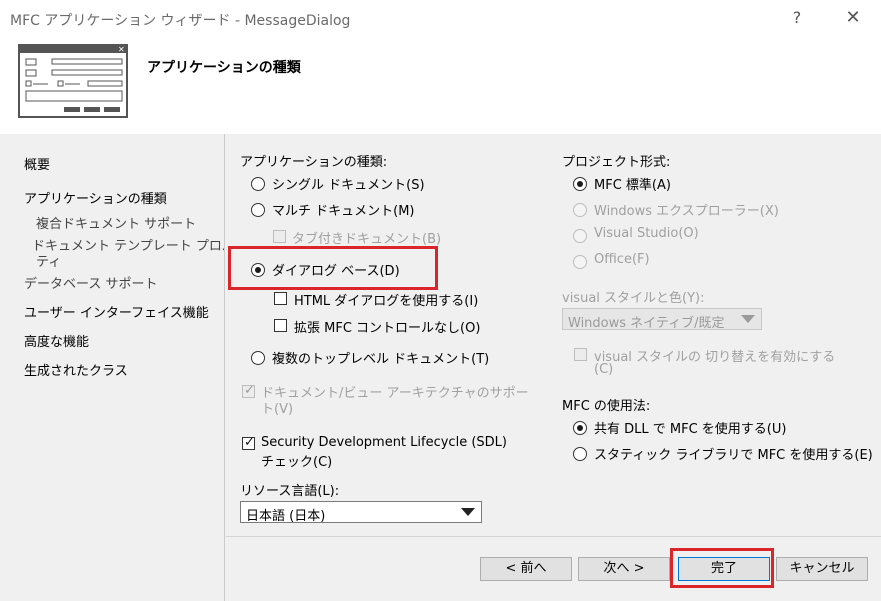  I want to click on sidebar-item-doc-template-cont: ティ, so click(48, 260).